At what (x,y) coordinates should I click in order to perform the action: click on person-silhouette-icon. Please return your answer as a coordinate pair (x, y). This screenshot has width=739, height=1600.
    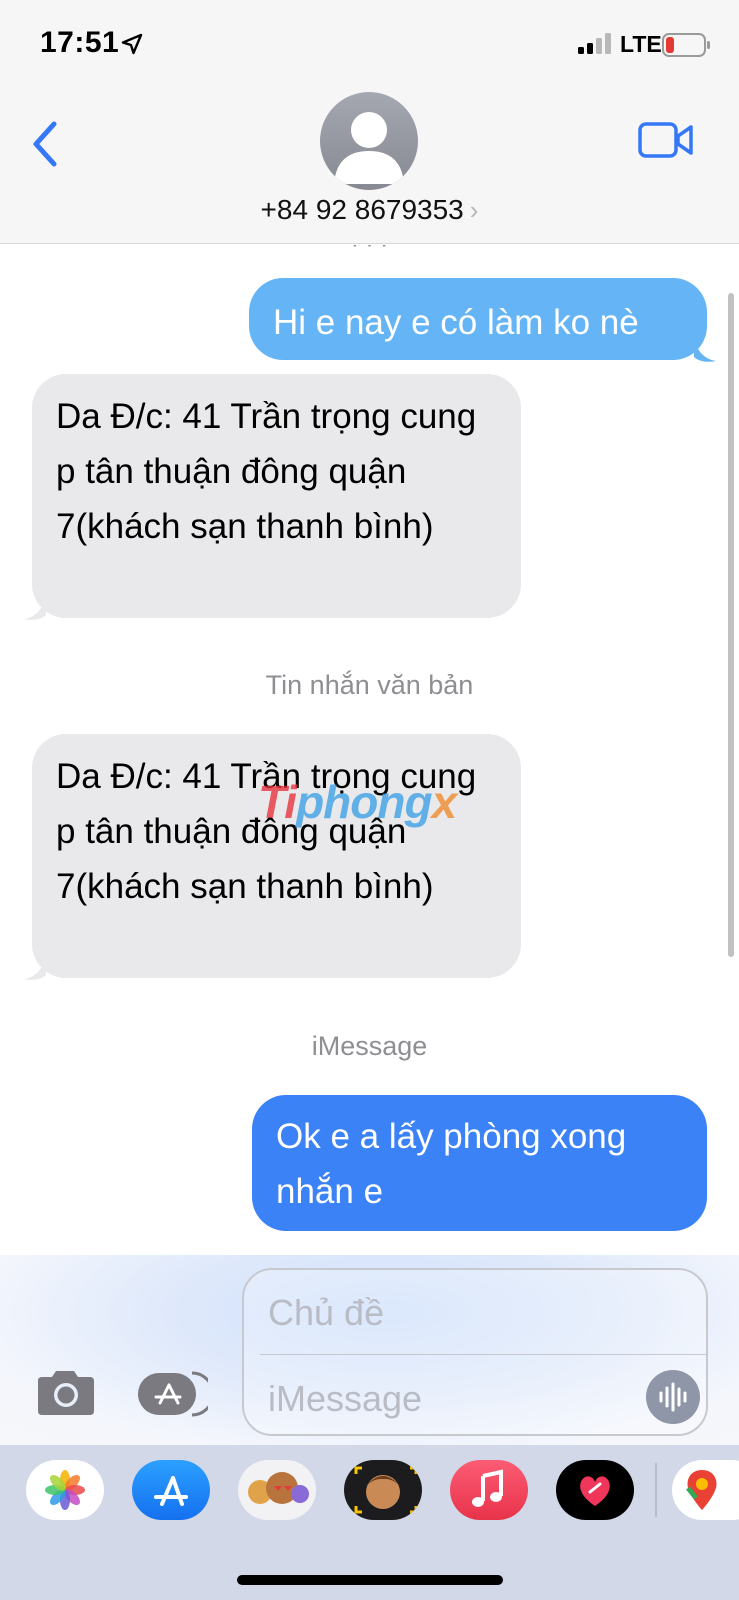
    Looking at the image, I should click on (369, 148).